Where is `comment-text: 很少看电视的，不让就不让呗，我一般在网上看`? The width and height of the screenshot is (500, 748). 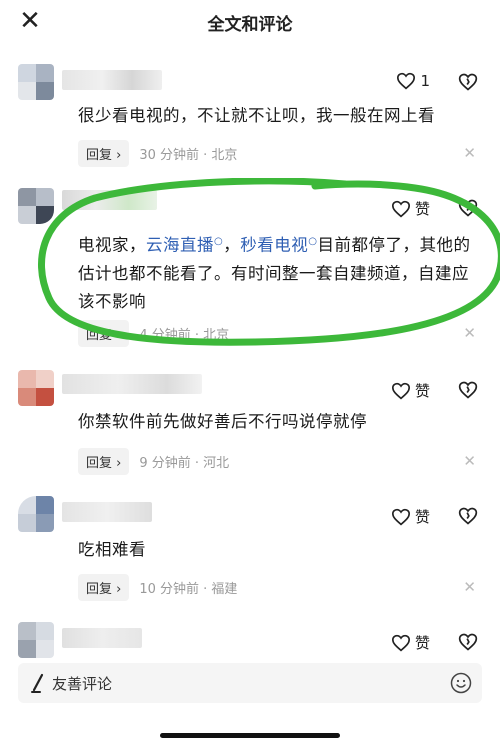
comment-text: 很少看电视的，不让就不让呗，我一般在网上看 is located at coordinates (256, 115).